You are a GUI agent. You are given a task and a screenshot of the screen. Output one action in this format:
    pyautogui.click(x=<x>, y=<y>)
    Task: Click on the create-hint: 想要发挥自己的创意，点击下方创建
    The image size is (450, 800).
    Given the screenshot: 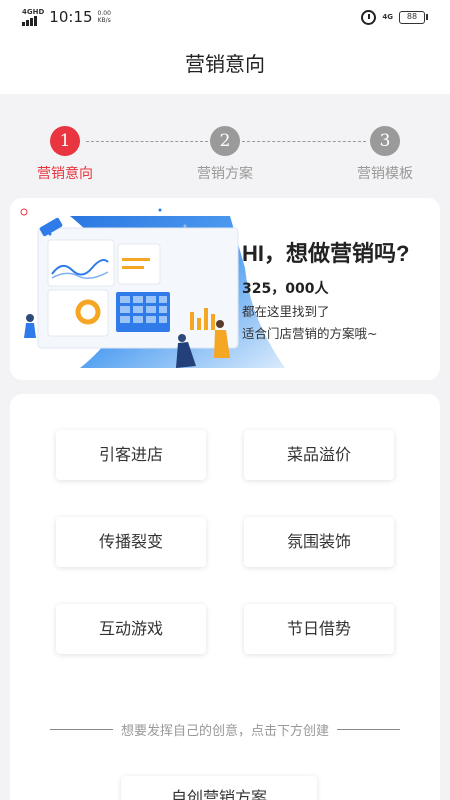 What is the action you would take?
    pyautogui.click(x=225, y=729)
    